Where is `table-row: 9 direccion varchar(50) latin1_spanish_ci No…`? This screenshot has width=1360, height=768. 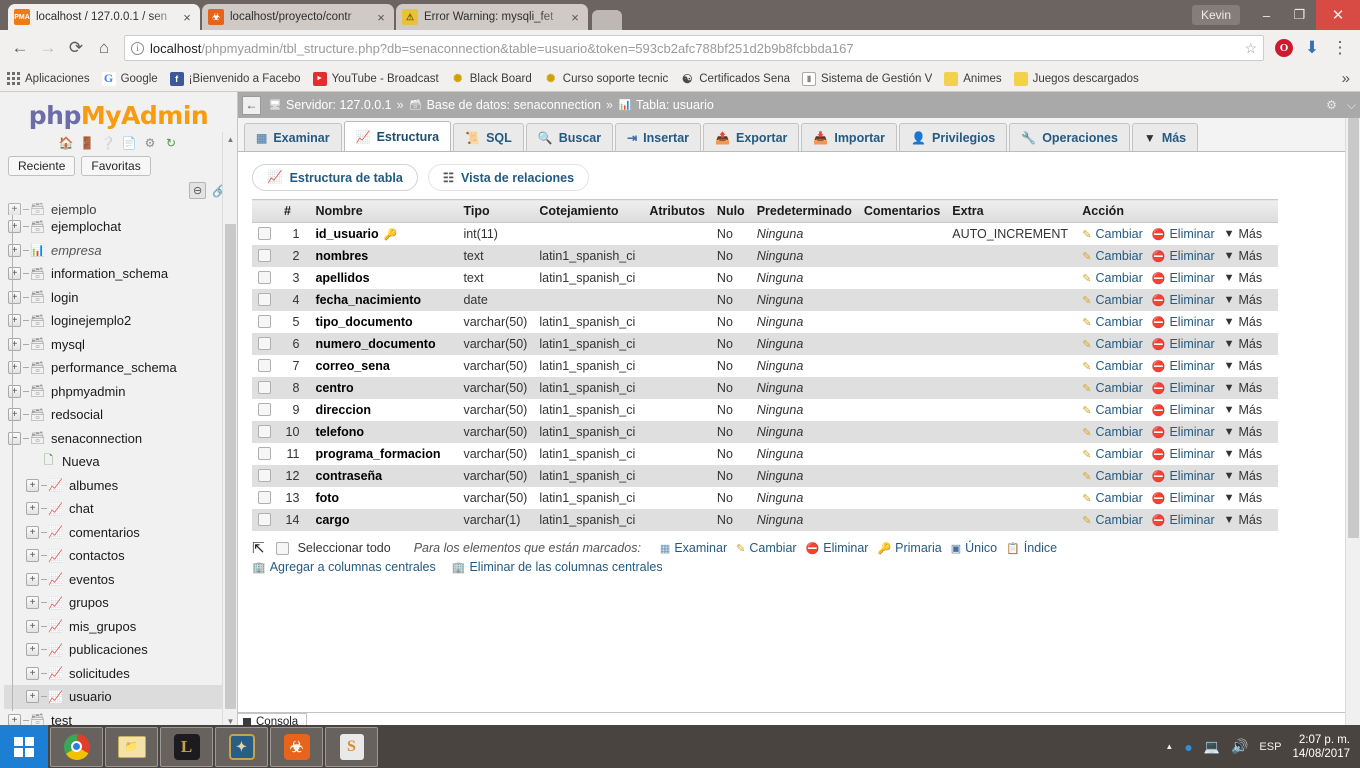 table-row: 9 direccion varchar(50) latin1_spanish_ci No… is located at coordinates (765, 410).